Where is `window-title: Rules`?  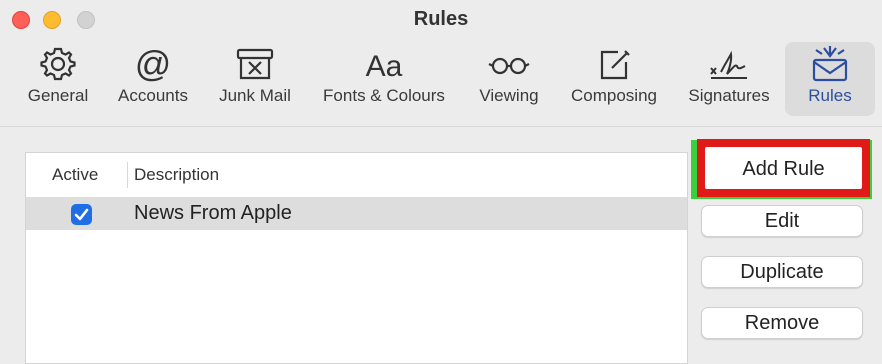
window-title: Rules is located at coordinates (441, 19).